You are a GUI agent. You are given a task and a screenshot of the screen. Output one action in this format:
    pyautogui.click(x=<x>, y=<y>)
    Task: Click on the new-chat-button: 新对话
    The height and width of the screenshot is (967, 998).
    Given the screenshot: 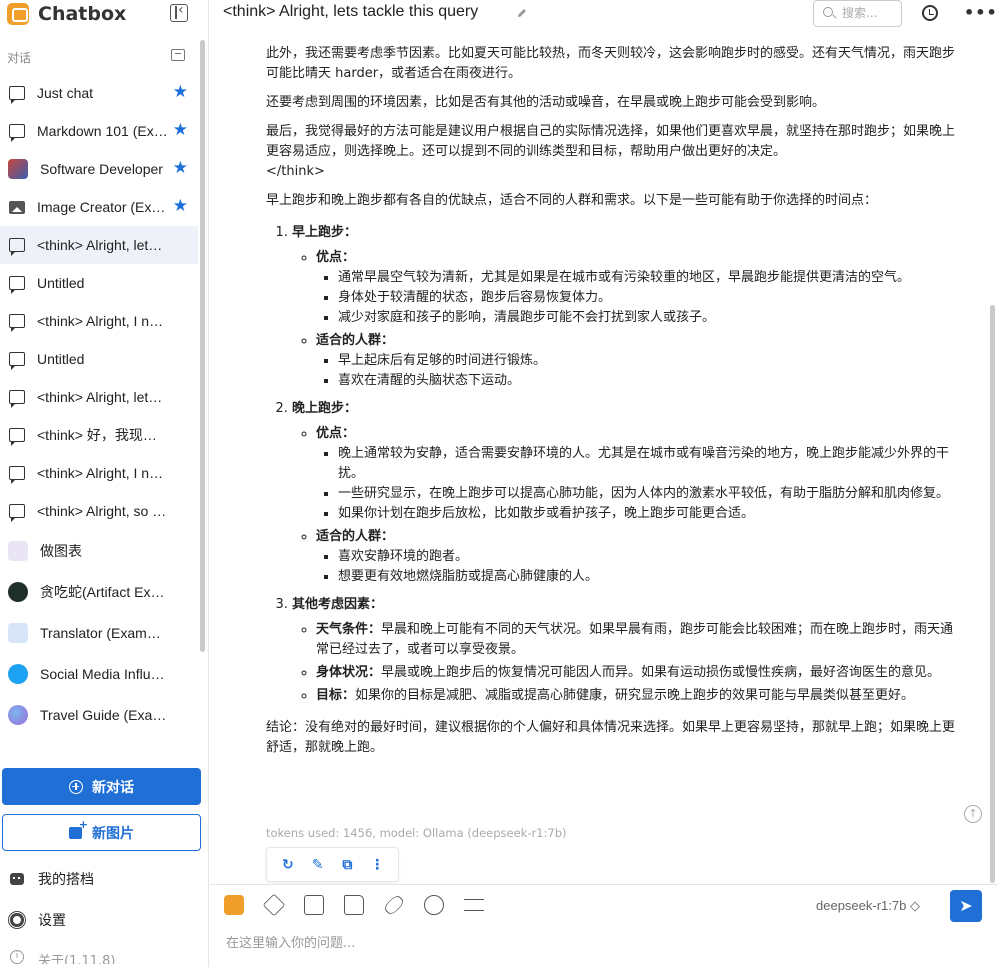 What is the action you would take?
    pyautogui.click(x=101, y=786)
    